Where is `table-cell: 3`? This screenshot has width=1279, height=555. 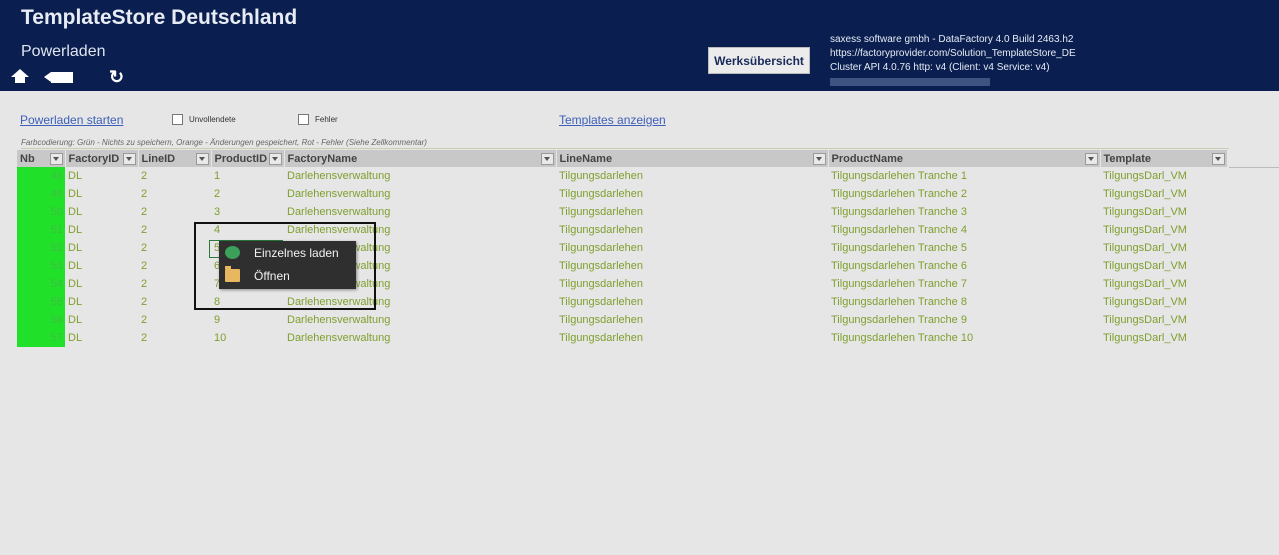 table-cell: 3 is located at coordinates (247, 212).